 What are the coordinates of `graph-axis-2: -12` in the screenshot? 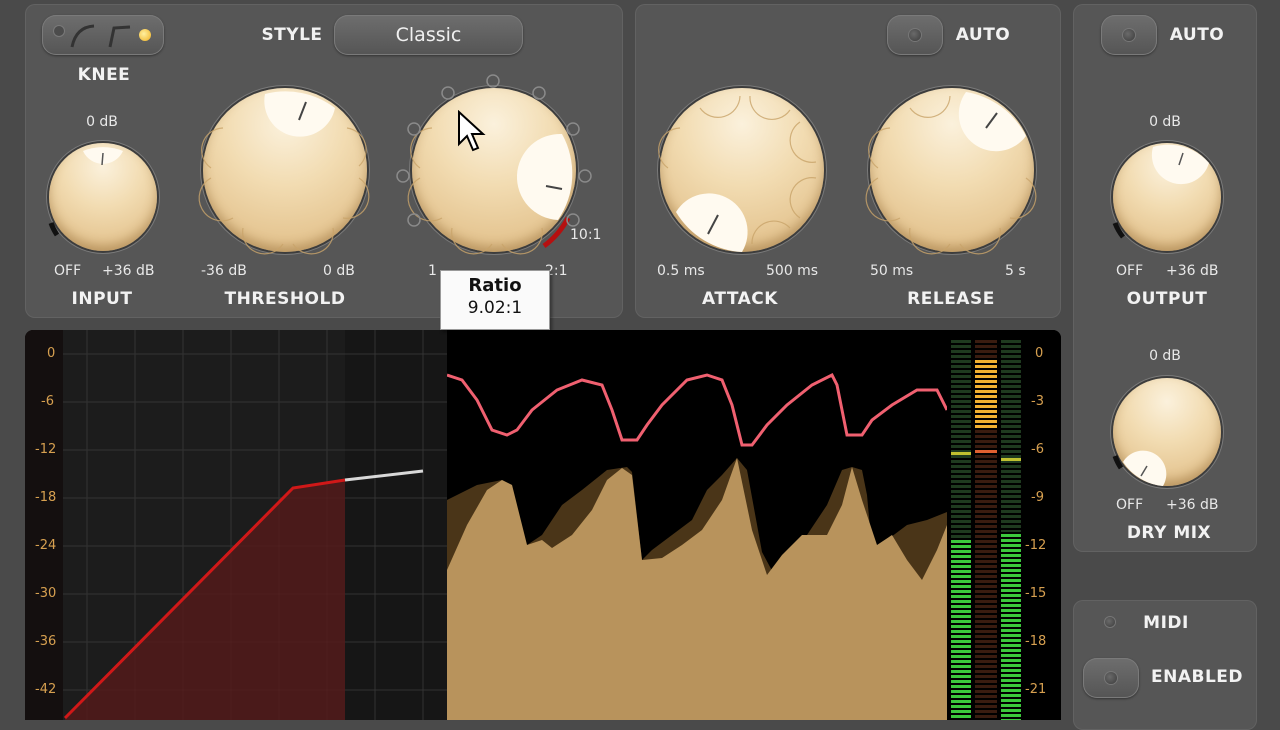 It's located at (46, 449).